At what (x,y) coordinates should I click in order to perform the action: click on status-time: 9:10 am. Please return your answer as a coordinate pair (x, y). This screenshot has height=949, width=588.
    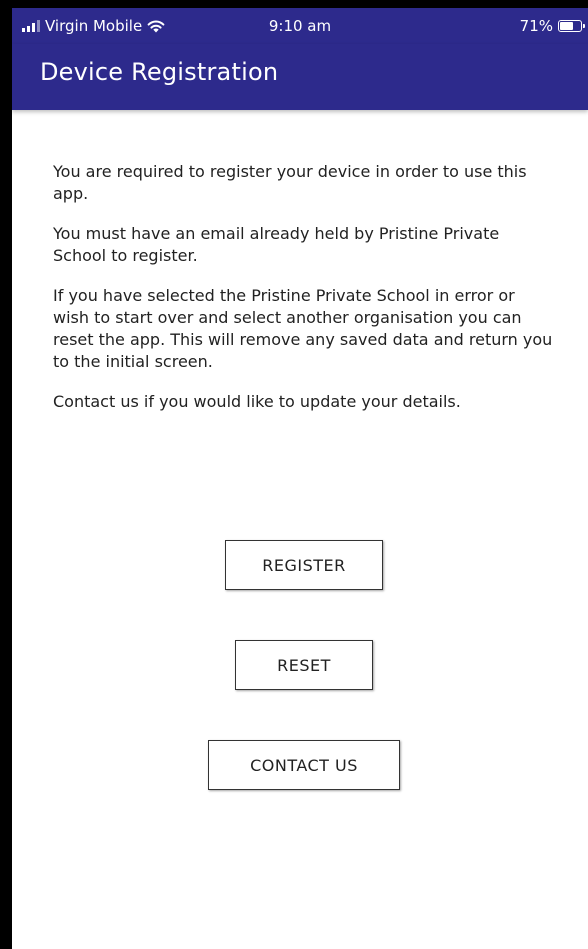
    Looking at the image, I should click on (300, 26).